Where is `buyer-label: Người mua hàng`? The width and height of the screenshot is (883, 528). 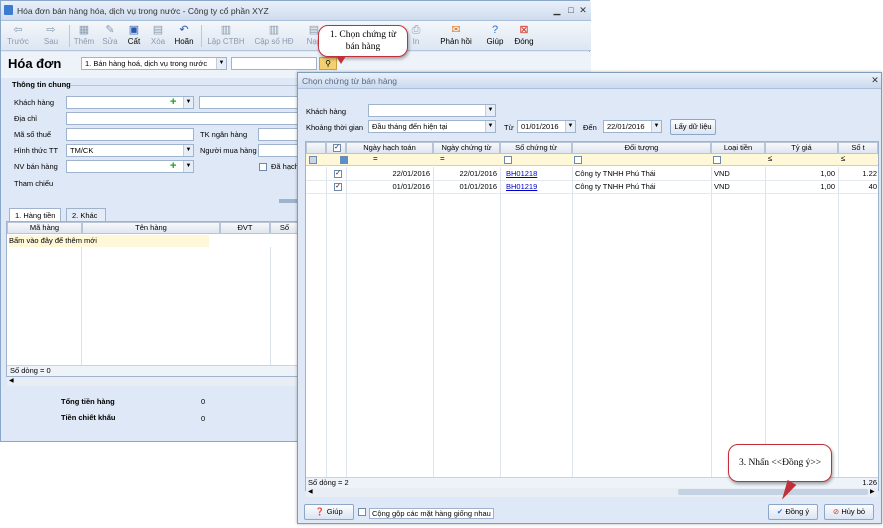 buyer-label: Người mua hàng is located at coordinates (228, 150).